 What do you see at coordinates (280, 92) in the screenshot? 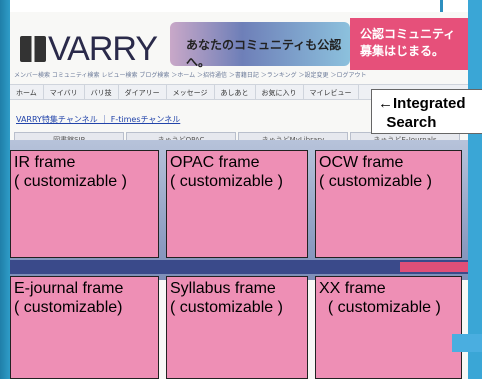
I see `nav-item-favorites: お気に入り` at bounding box center [280, 92].